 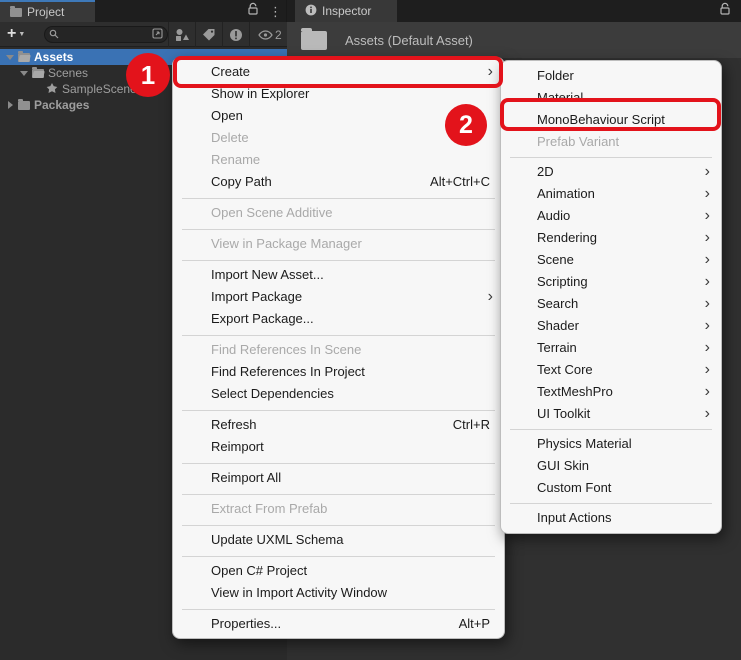 What do you see at coordinates (22, 34) in the screenshot?
I see `chevron-down-icon: ▼` at bounding box center [22, 34].